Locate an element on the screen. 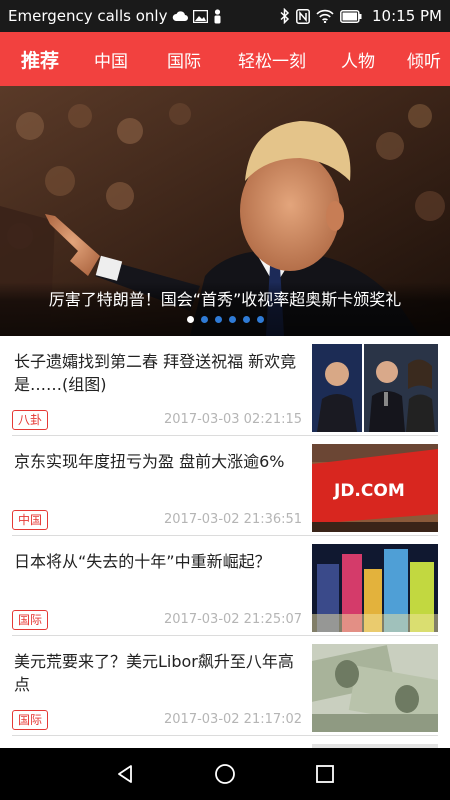 The width and height of the screenshot is (450, 800). tab-people: 人物 is located at coordinates (358, 59).